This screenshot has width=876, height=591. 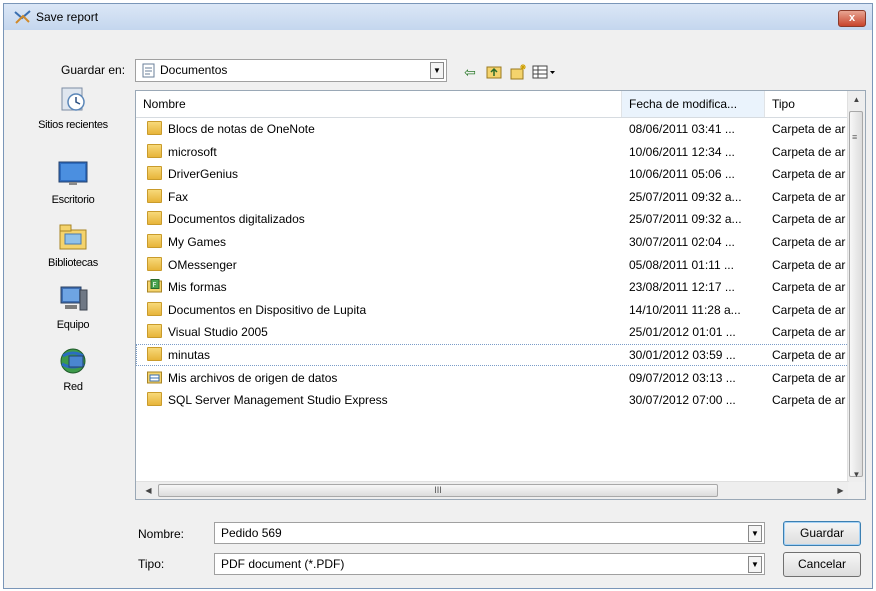 What do you see at coordinates (494, 72) in the screenshot?
I see `up-folder-icon` at bounding box center [494, 72].